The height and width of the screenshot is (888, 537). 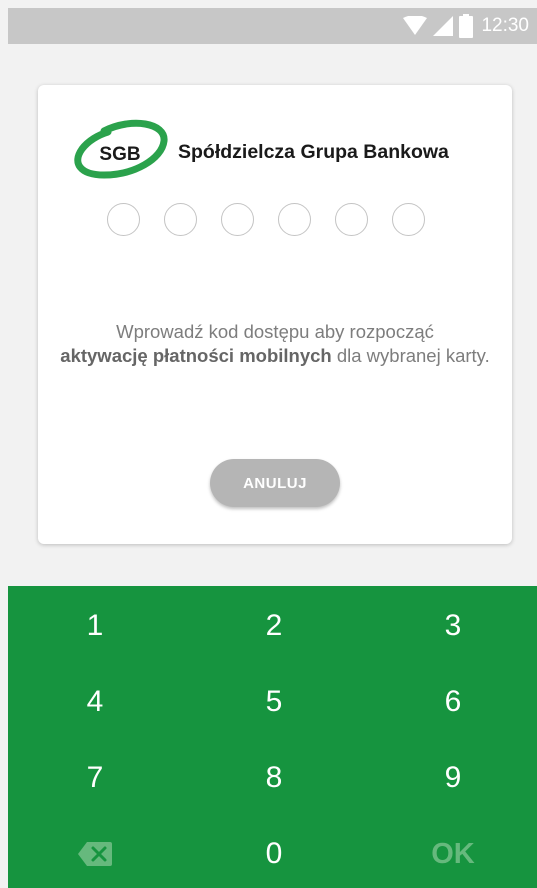 I want to click on key-7: 7, so click(x=95, y=778).